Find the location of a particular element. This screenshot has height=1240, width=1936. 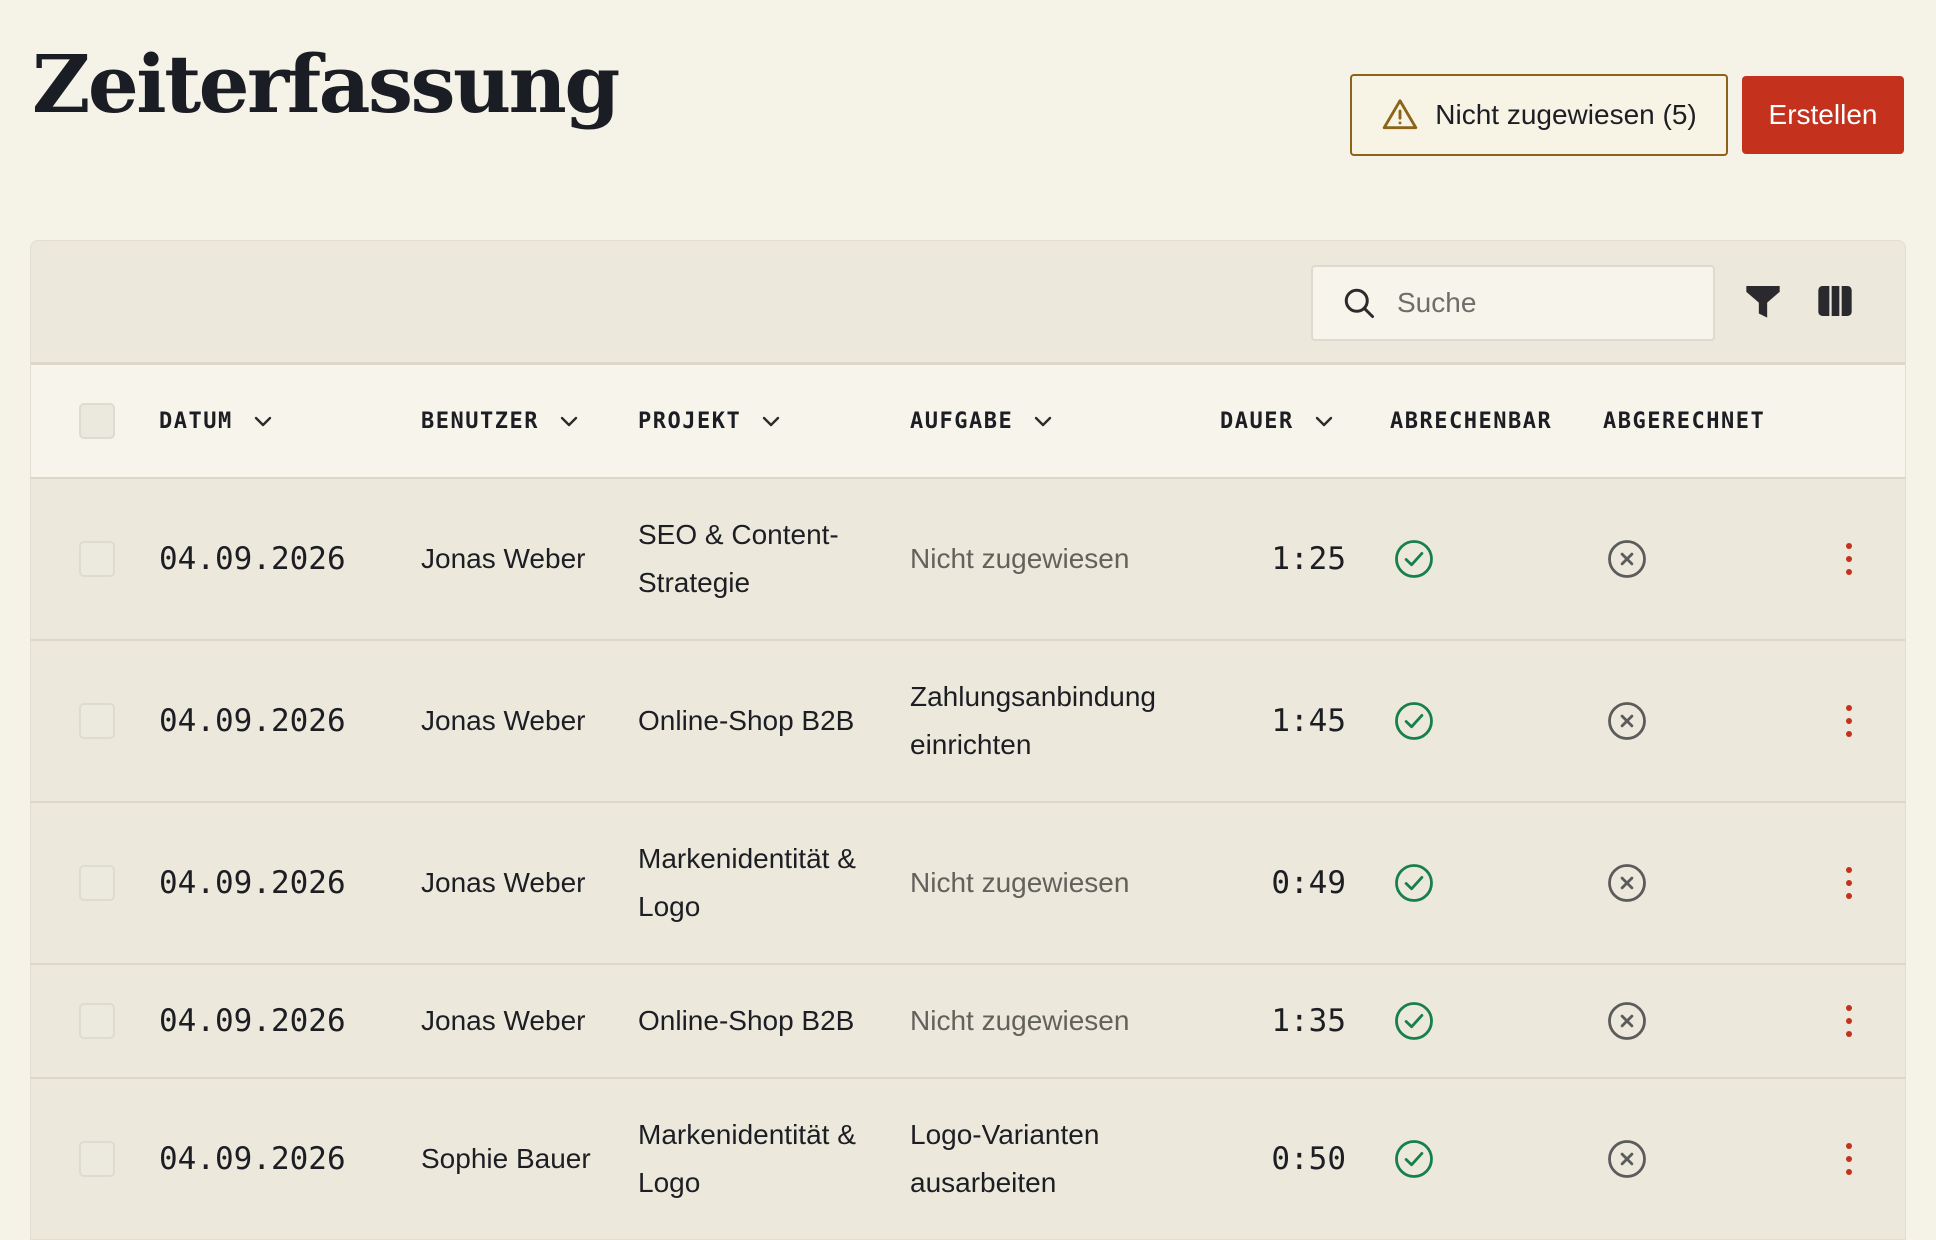

column-header-billable: ABRECHENBAR is located at coordinates (1471, 421).